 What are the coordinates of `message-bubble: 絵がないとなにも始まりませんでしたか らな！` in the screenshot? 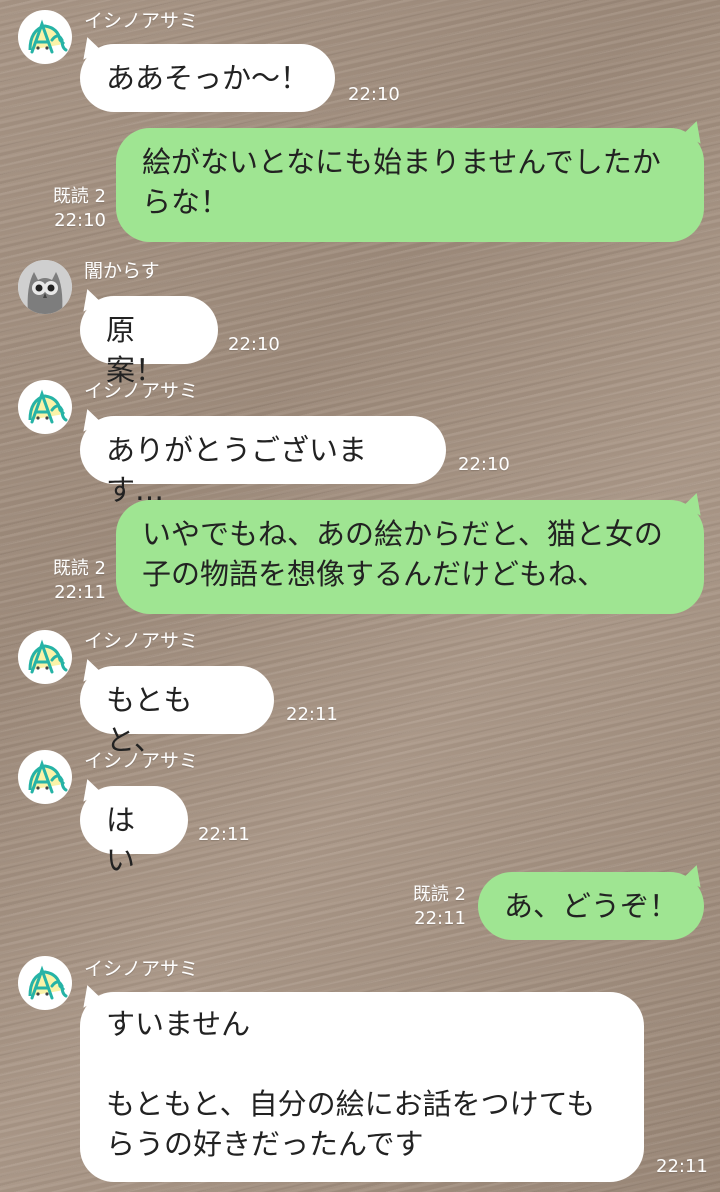 It's located at (410, 185).